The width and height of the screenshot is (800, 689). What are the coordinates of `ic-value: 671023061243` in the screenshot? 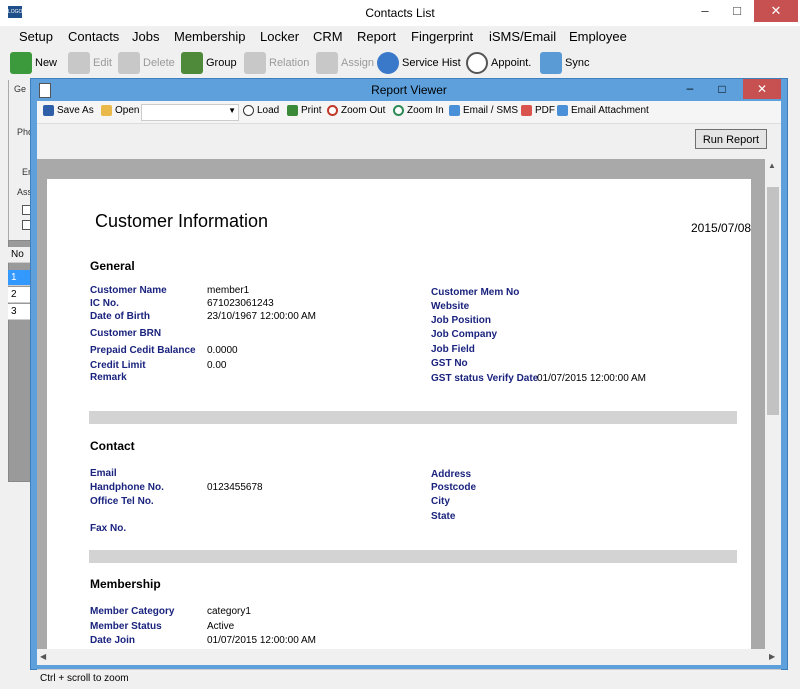 It's located at (240, 303).